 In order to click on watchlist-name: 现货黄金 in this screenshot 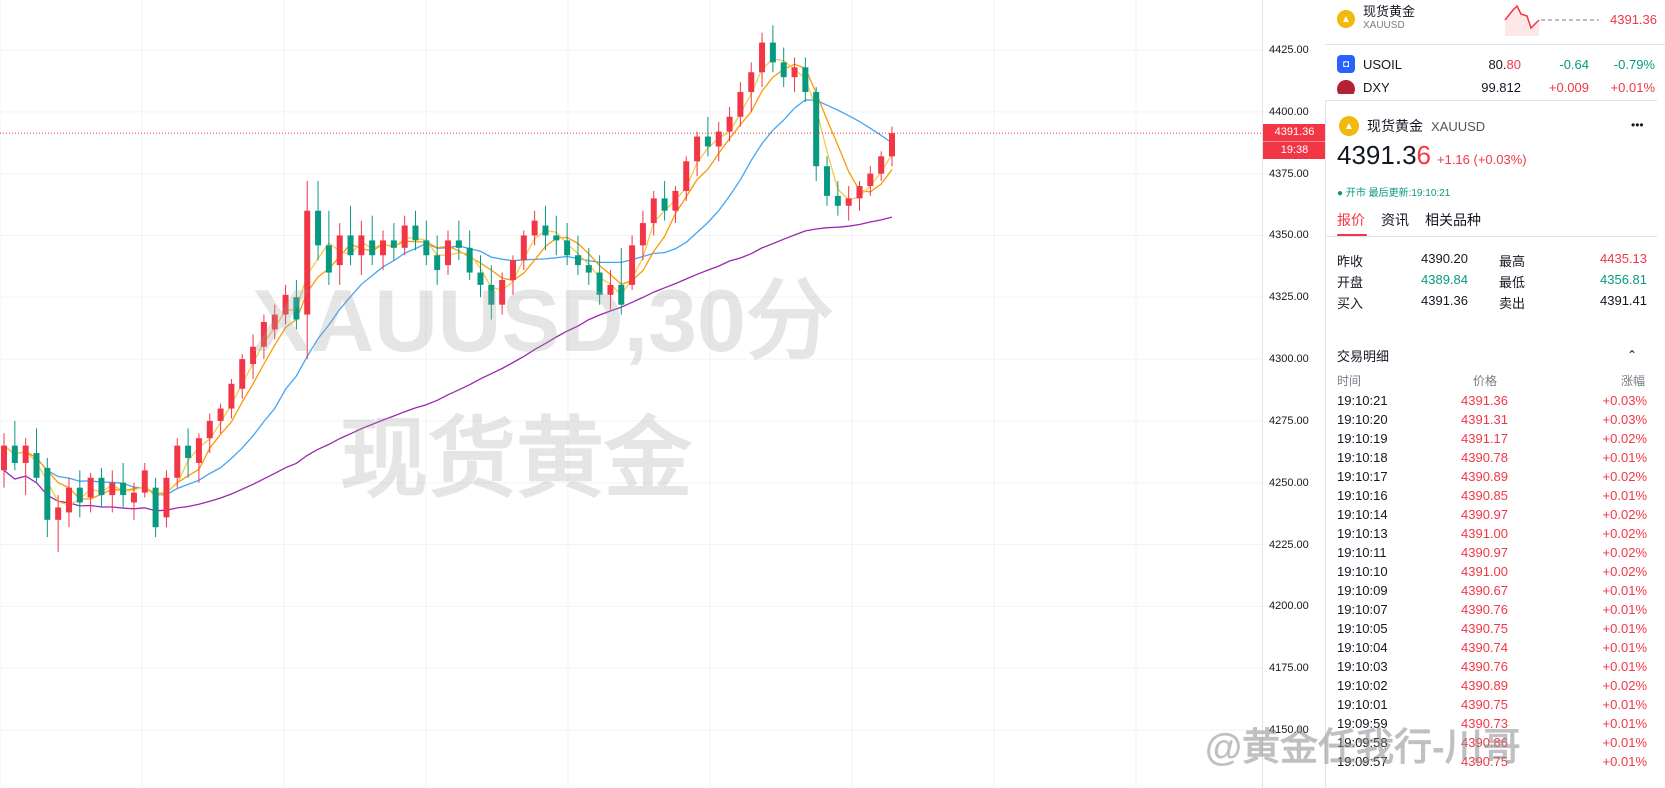, I will do `click(1389, 11)`.